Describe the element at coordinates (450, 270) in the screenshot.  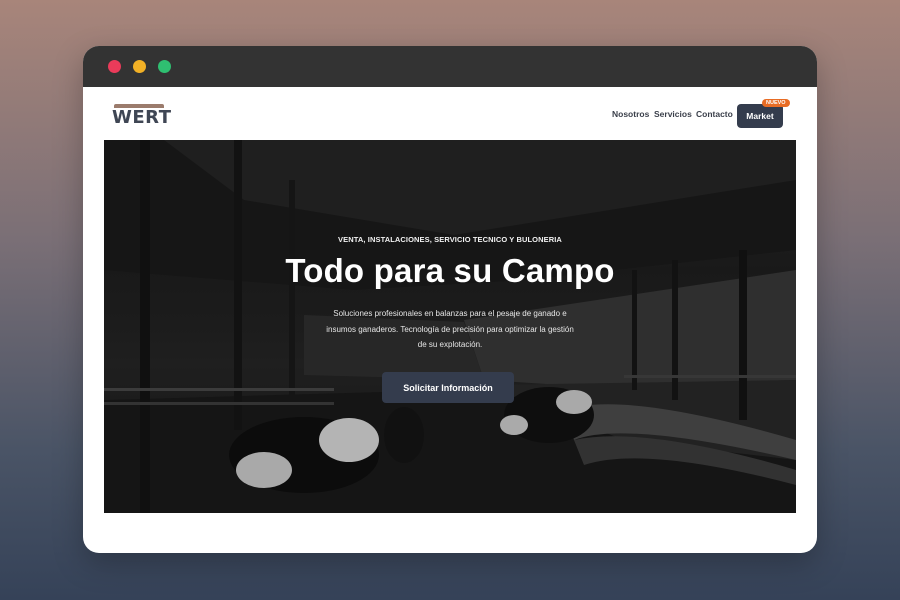
I see `hero-title: Todo para su Campo` at that location.